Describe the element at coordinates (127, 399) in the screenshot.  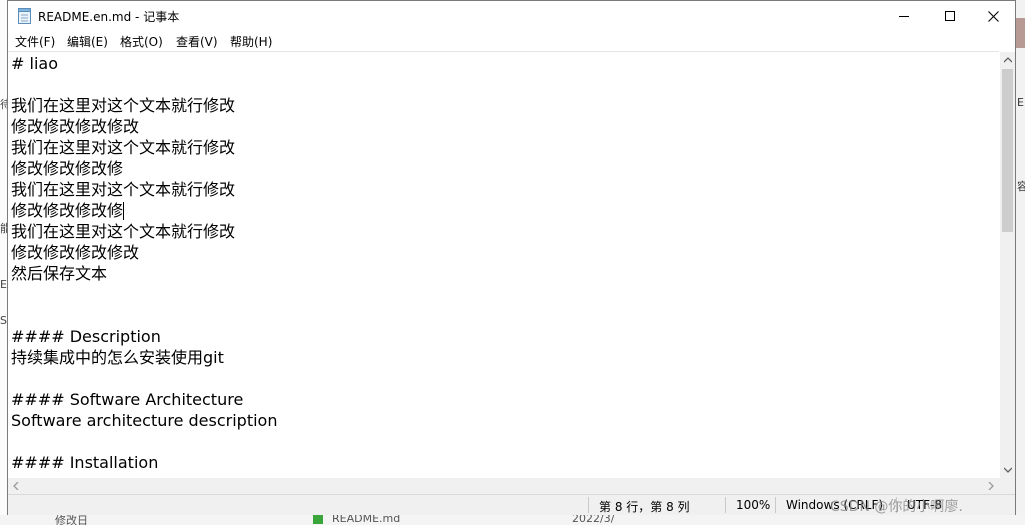
I see `text-line: #### Software Architecture` at that location.